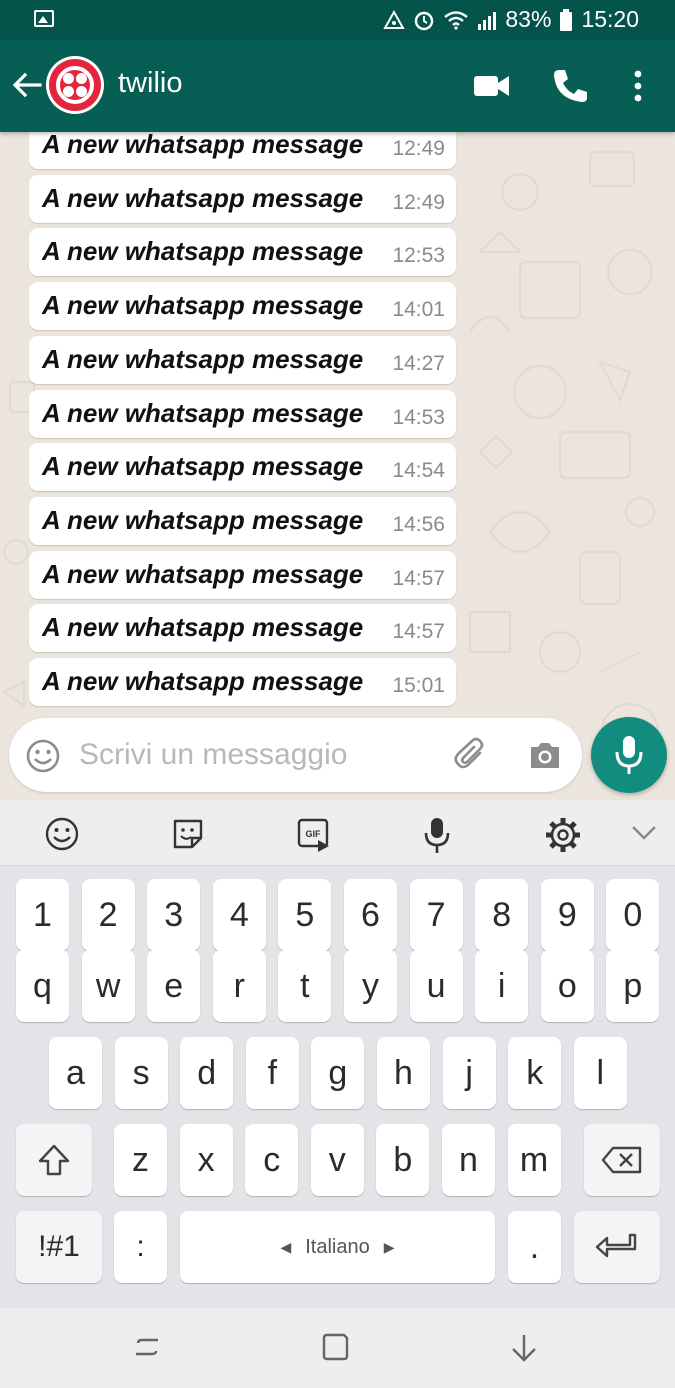  What do you see at coordinates (534, 1160) in the screenshot?
I see `key-m: m` at bounding box center [534, 1160].